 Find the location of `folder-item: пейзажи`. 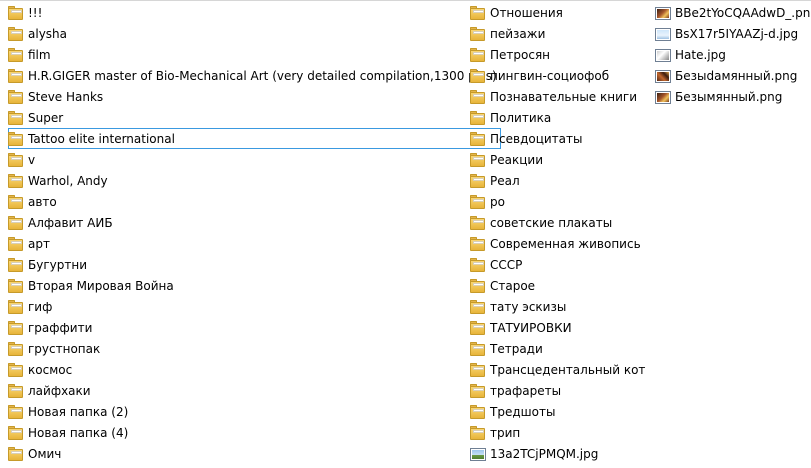

folder-item: пейзажи is located at coordinates (559, 33).